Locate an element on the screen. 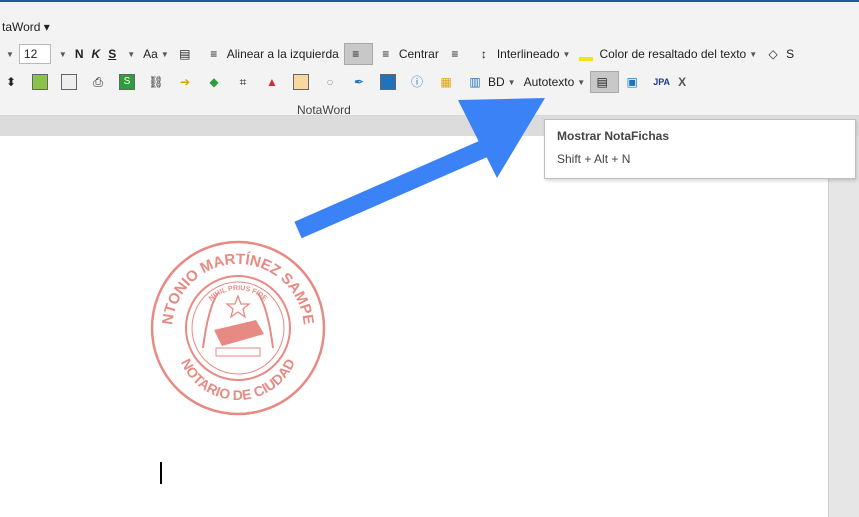  line-spacing-label: Interlineado is located at coordinates (528, 54).